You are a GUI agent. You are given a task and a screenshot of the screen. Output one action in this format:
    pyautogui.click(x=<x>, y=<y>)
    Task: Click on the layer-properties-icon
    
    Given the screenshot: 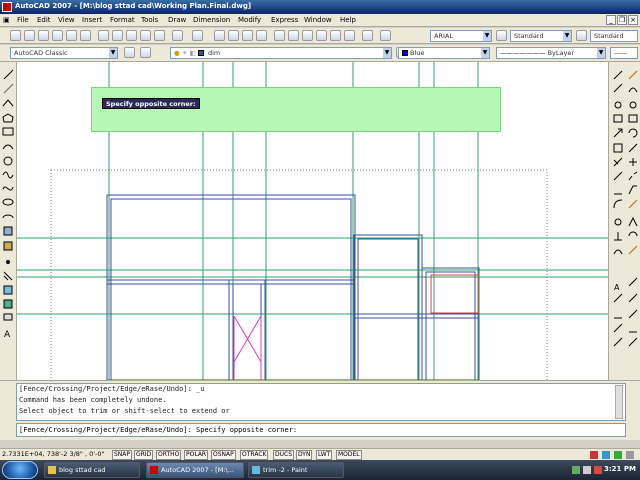 What is the action you would take?
    pyautogui.click(x=145, y=52)
    